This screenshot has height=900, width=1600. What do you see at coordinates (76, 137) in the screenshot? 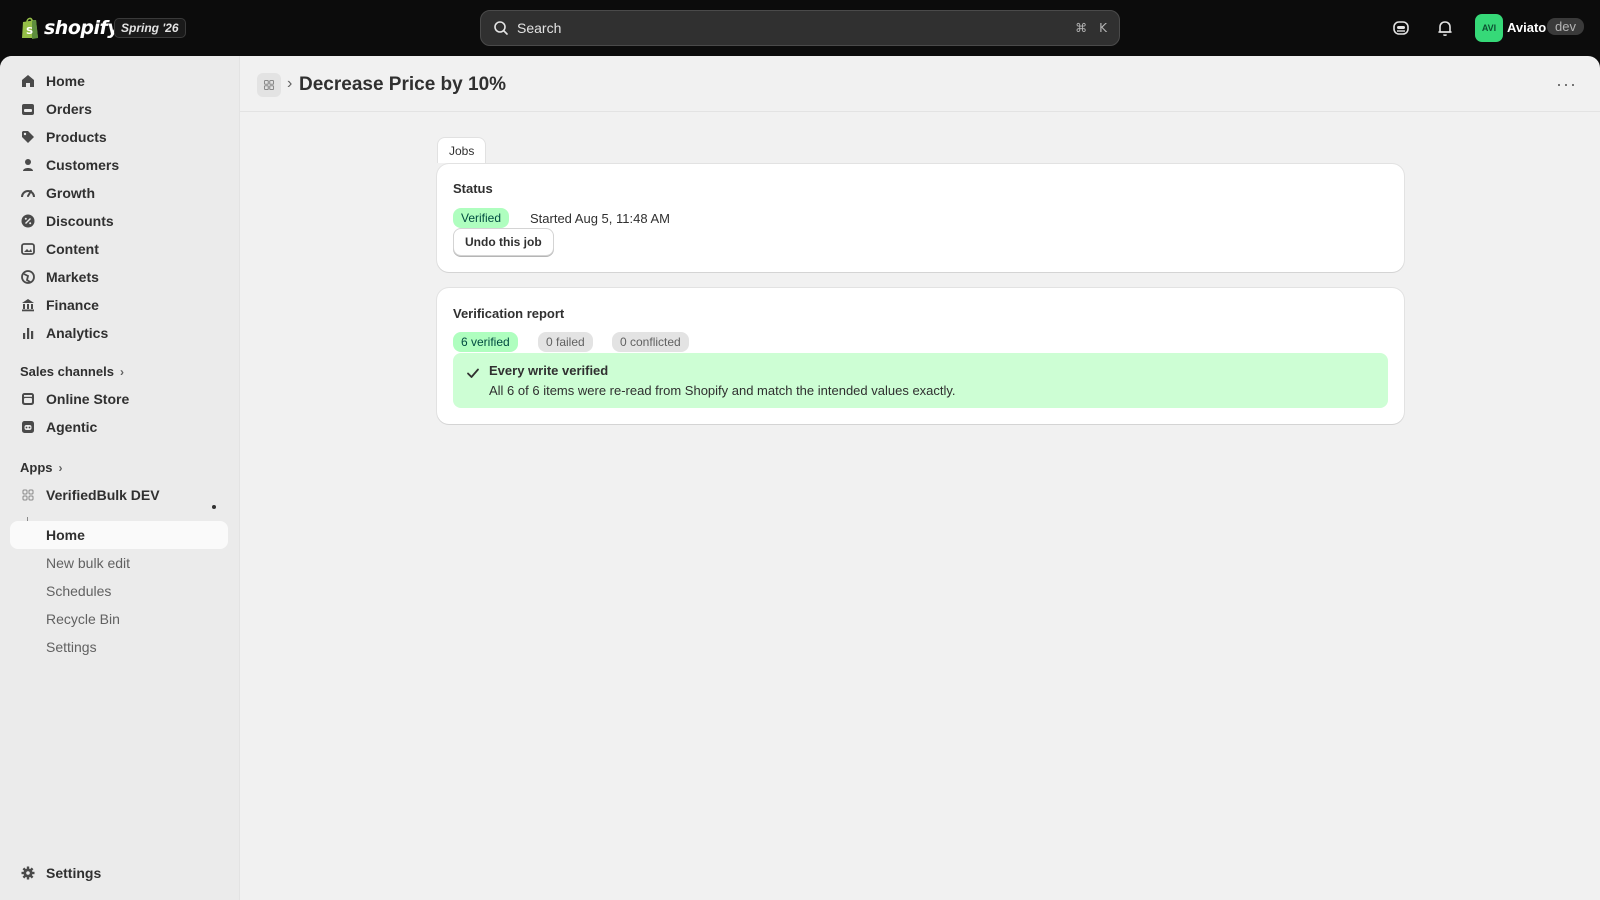
I see `sidebar-item-label: Products` at bounding box center [76, 137].